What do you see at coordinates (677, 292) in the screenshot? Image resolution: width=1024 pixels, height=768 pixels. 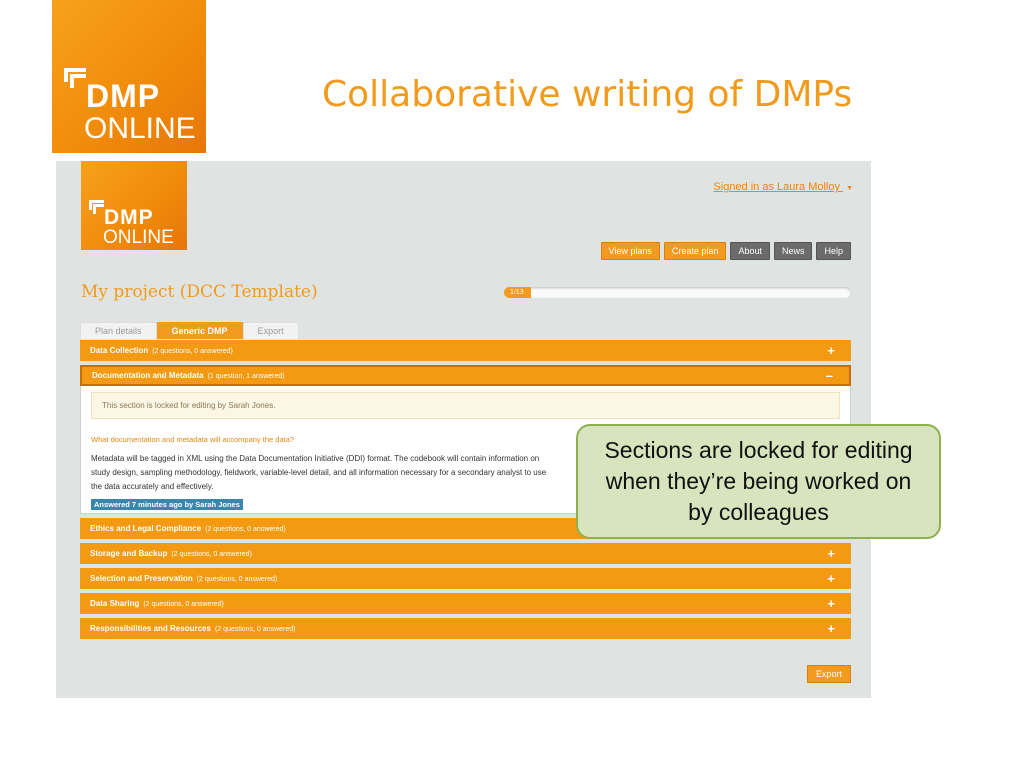 I see `progress-bar: 1/13` at bounding box center [677, 292].